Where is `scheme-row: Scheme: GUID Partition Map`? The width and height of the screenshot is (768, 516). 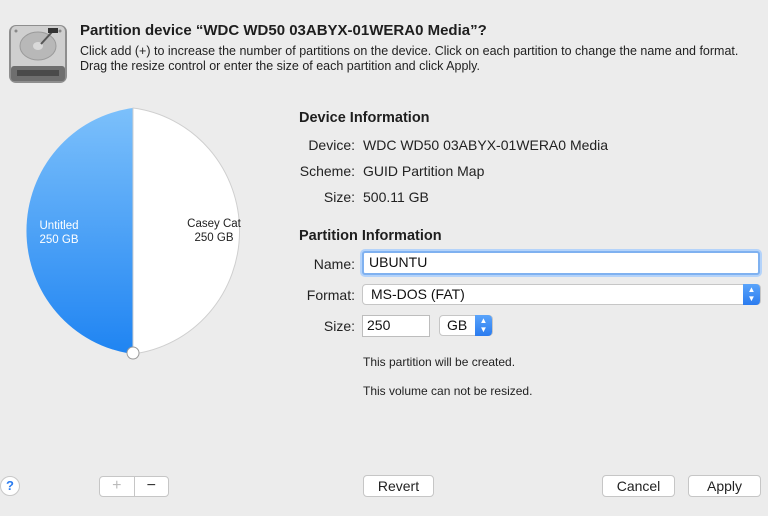 scheme-row: Scheme: GUID Partition Map is located at coordinates (392, 171).